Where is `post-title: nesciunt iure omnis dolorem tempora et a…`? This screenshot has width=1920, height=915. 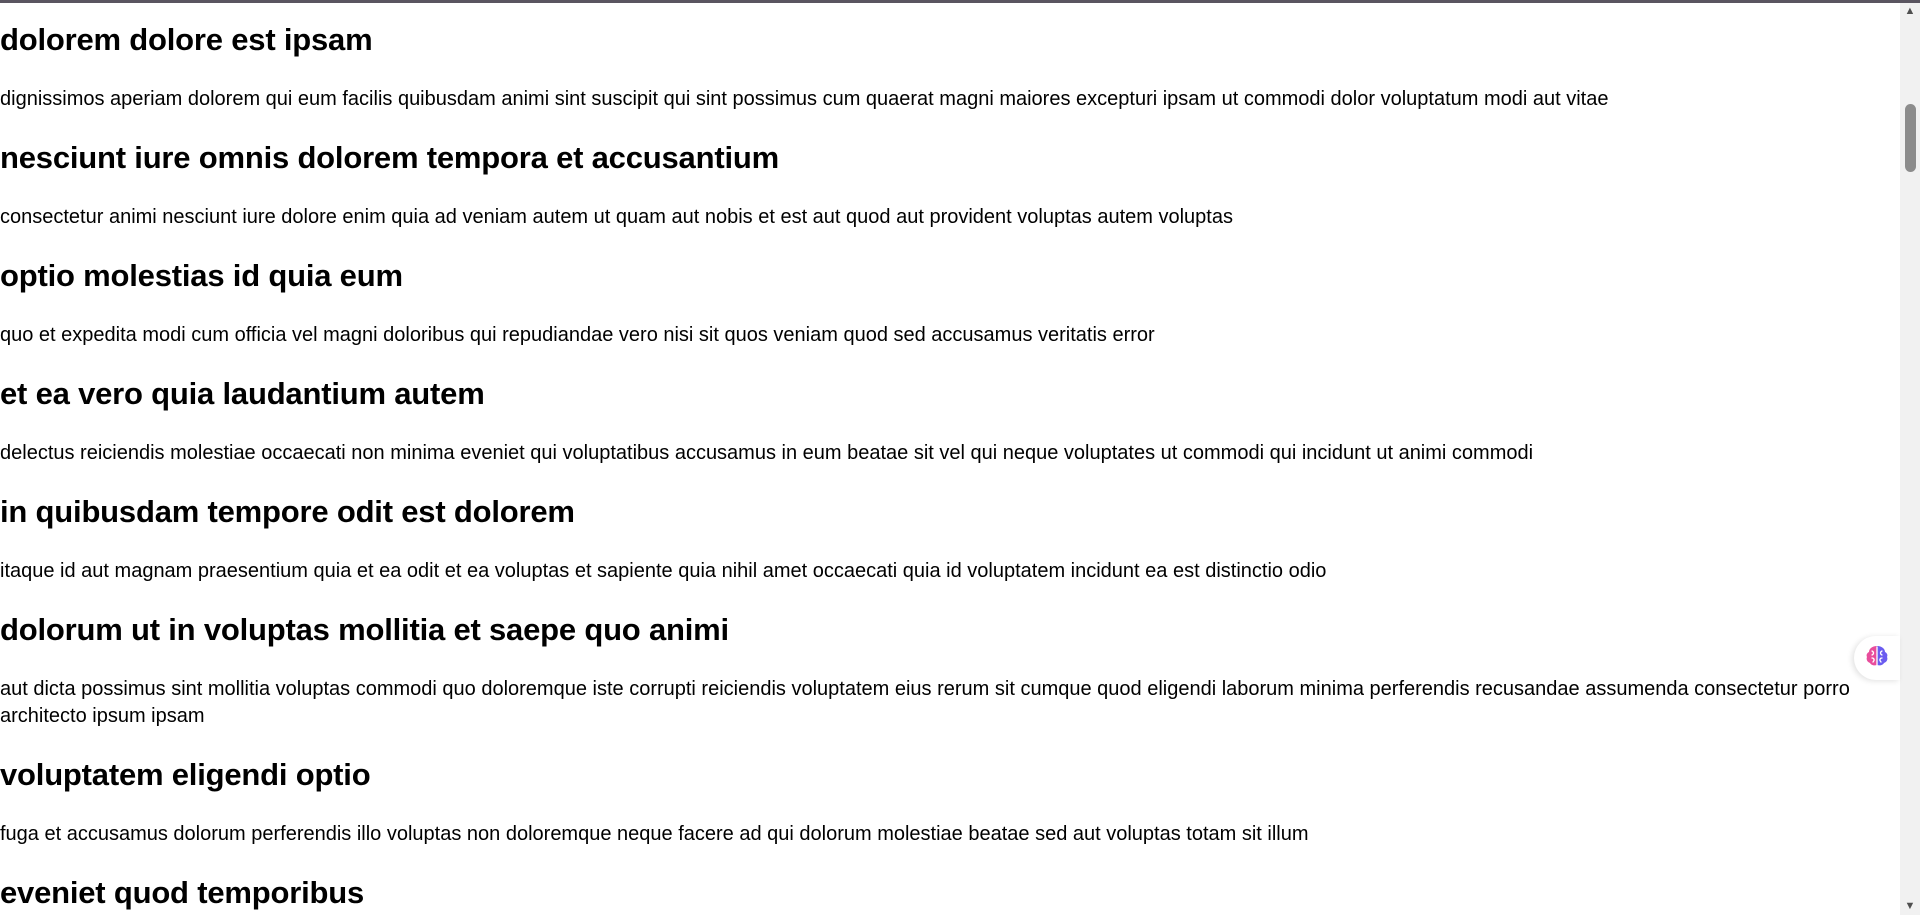 post-title: nesciunt iure omnis dolorem tempora et a… is located at coordinates (389, 157).